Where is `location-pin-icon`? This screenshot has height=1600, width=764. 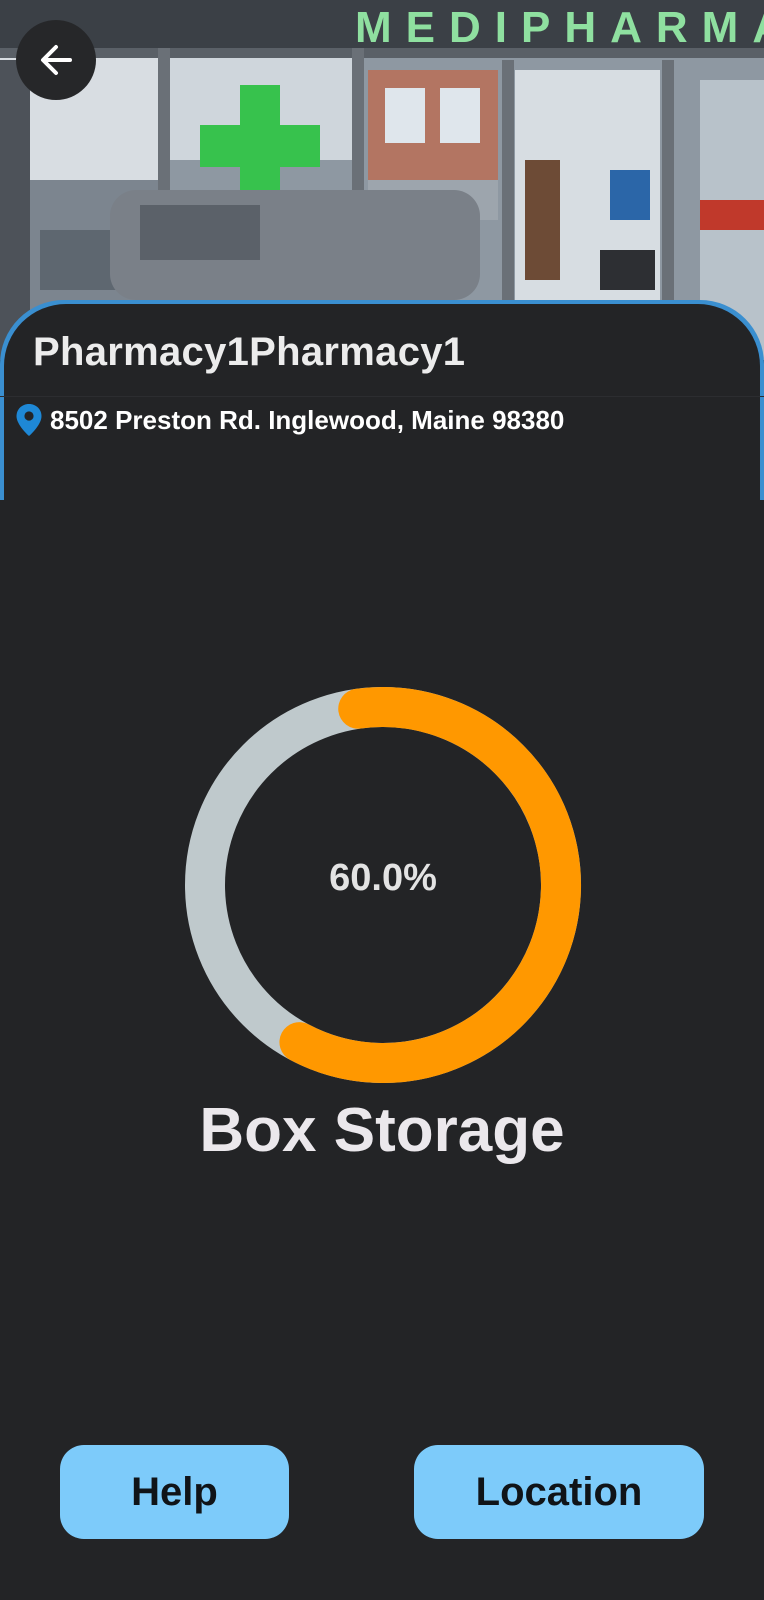 location-pin-icon is located at coordinates (29, 420).